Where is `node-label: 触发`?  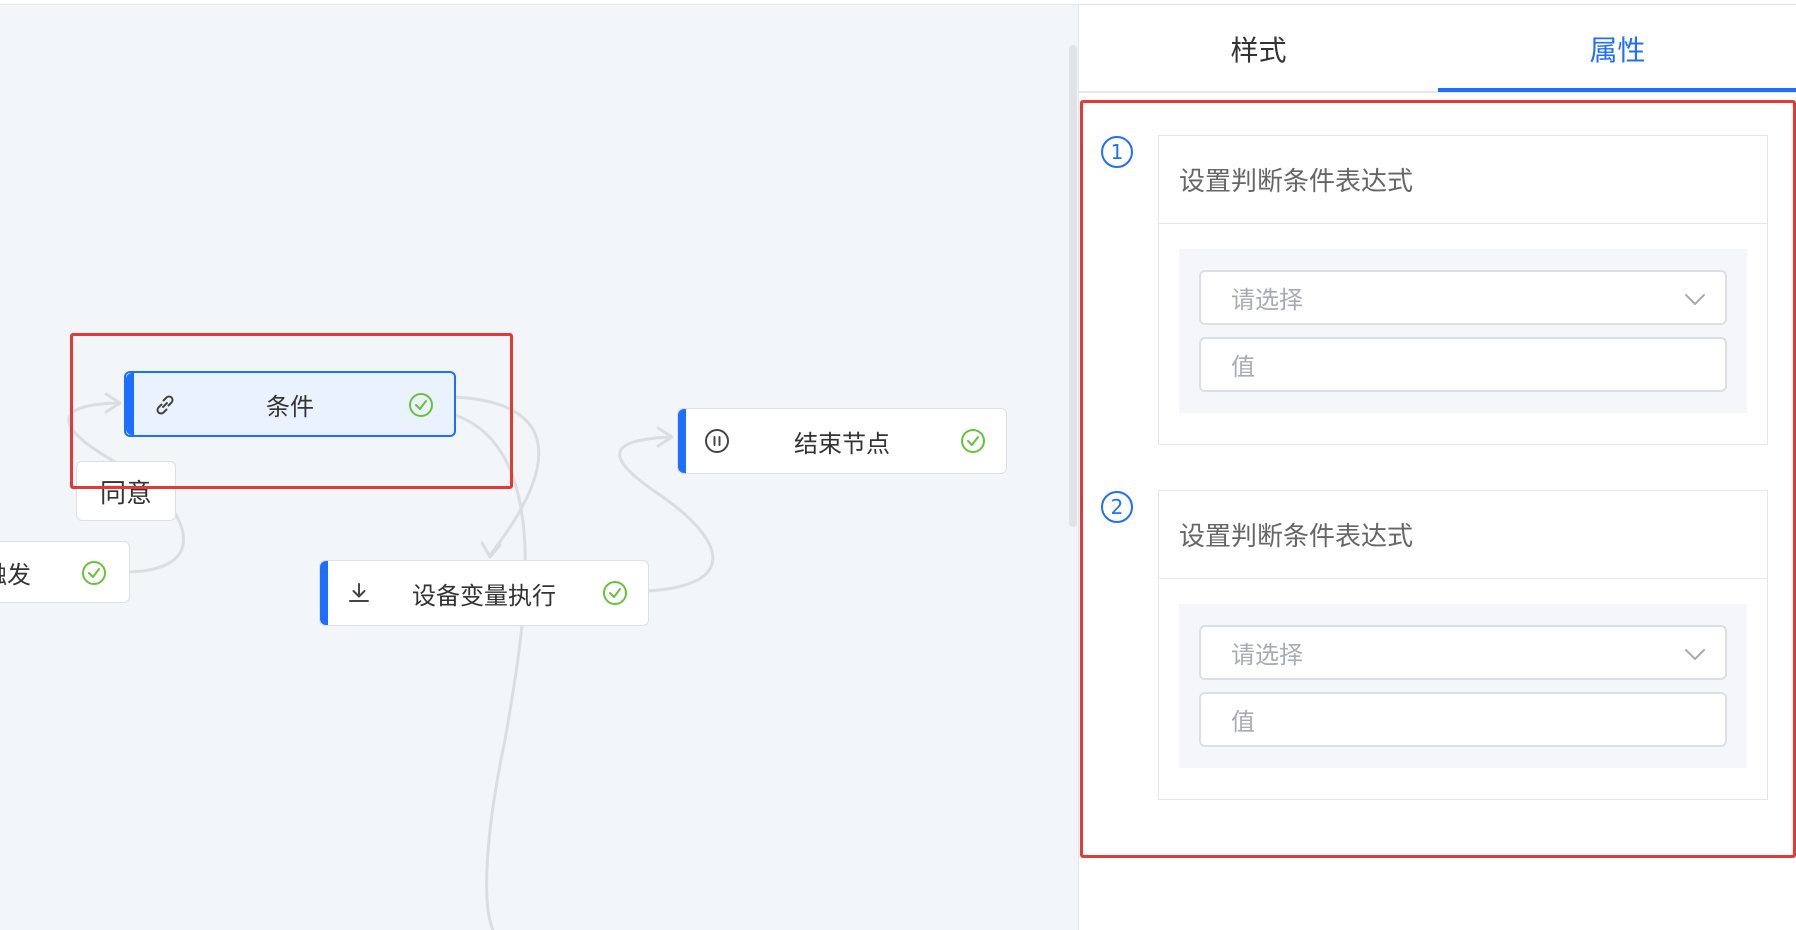
node-label: 触发 is located at coordinates (15, 574).